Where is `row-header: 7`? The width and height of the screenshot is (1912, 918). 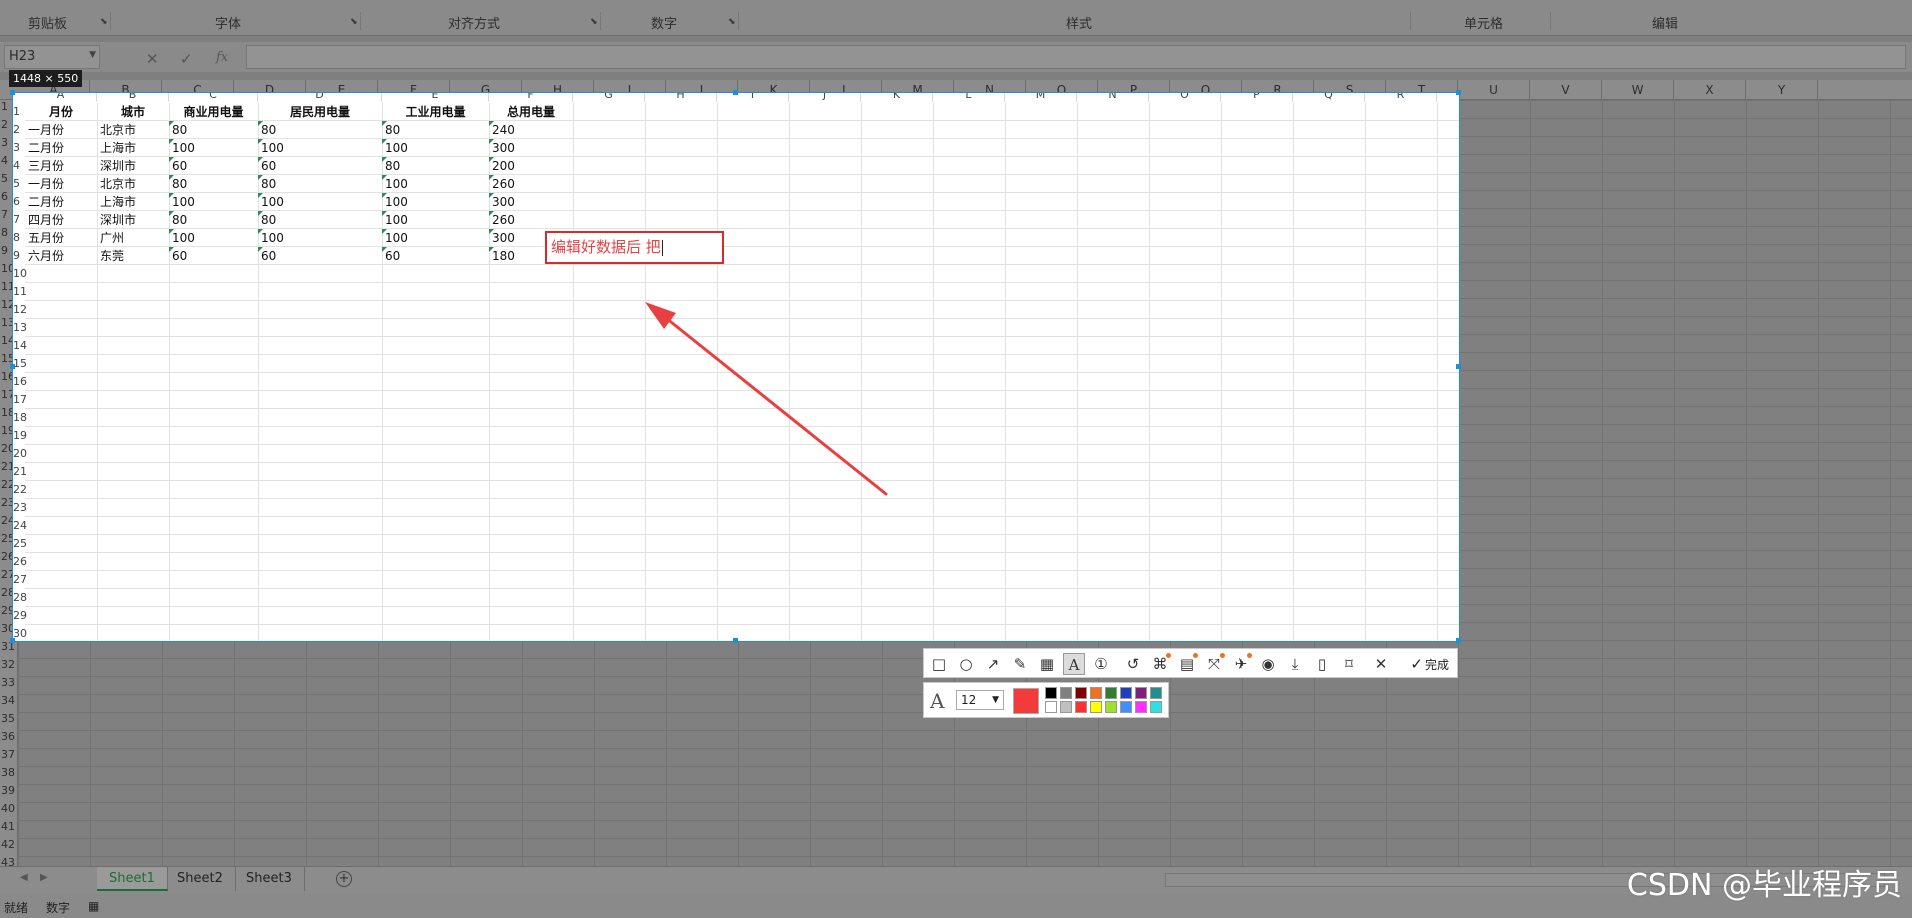
row-header: 7 is located at coordinates (19, 219).